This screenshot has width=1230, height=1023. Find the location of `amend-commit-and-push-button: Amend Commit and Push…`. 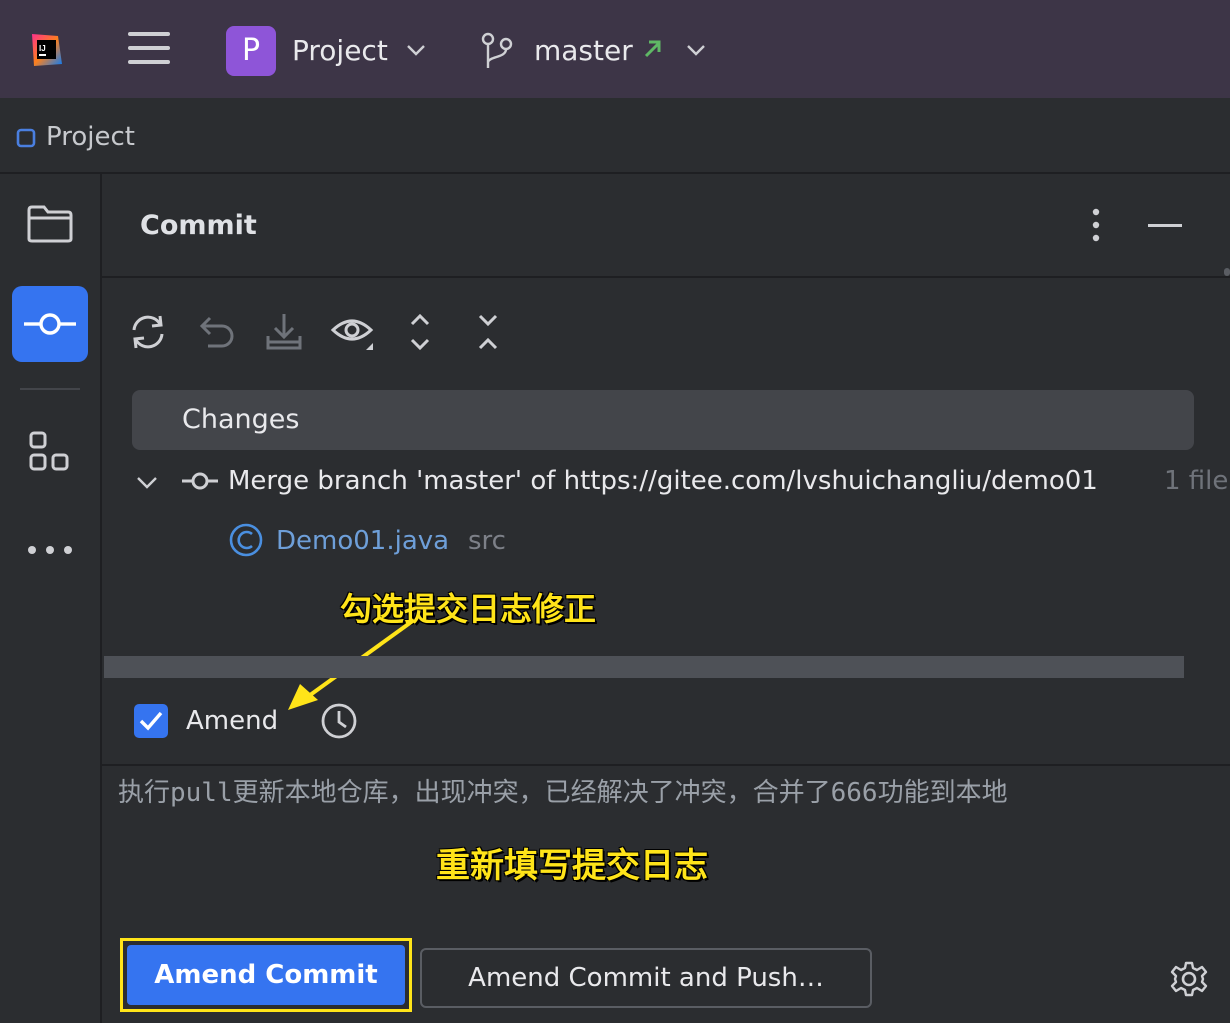

amend-commit-and-push-button: Amend Commit and Push… is located at coordinates (646, 978).